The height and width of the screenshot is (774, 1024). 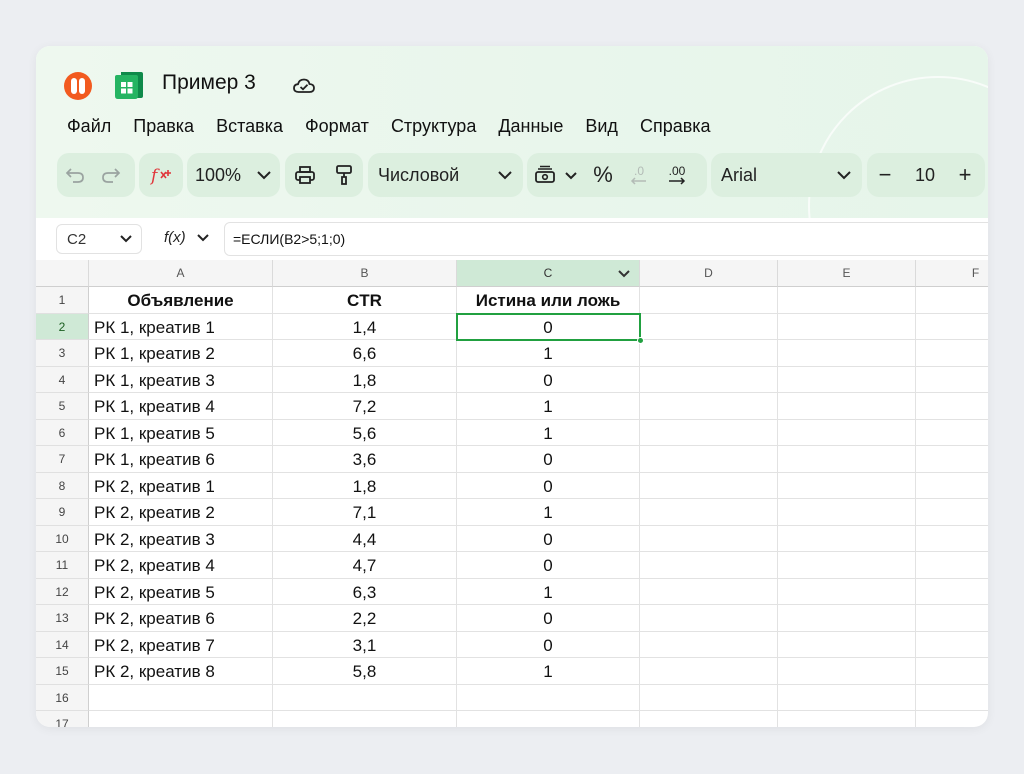 What do you see at coordinates (952, 459) in the screenshot?
I see `cell-f7` at bounding box center [952, 459].